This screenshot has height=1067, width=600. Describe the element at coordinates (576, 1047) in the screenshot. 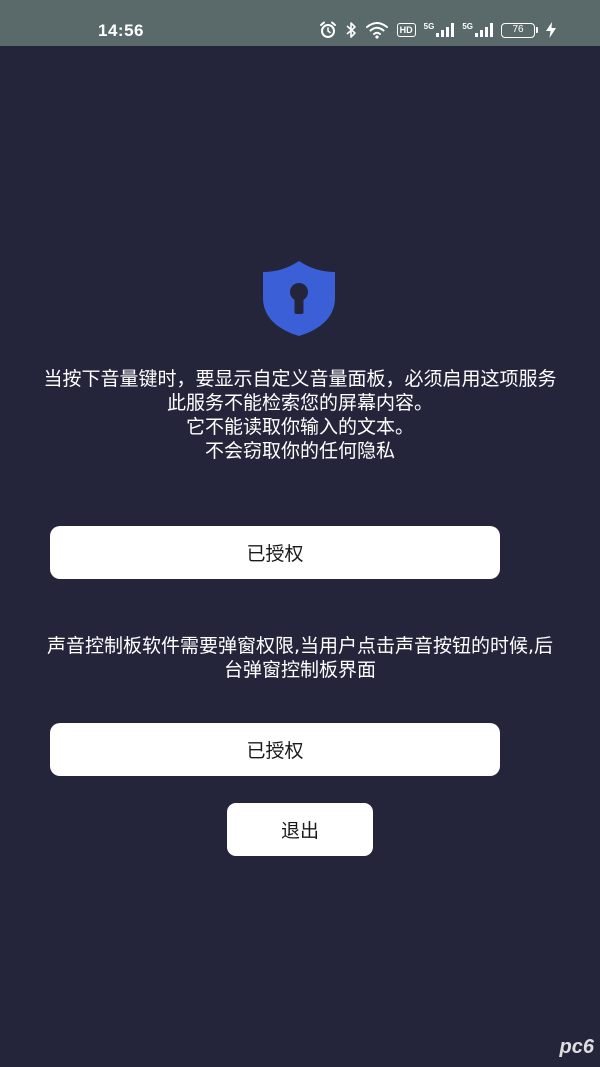

I see `watermark-logo: pc6` at that location.